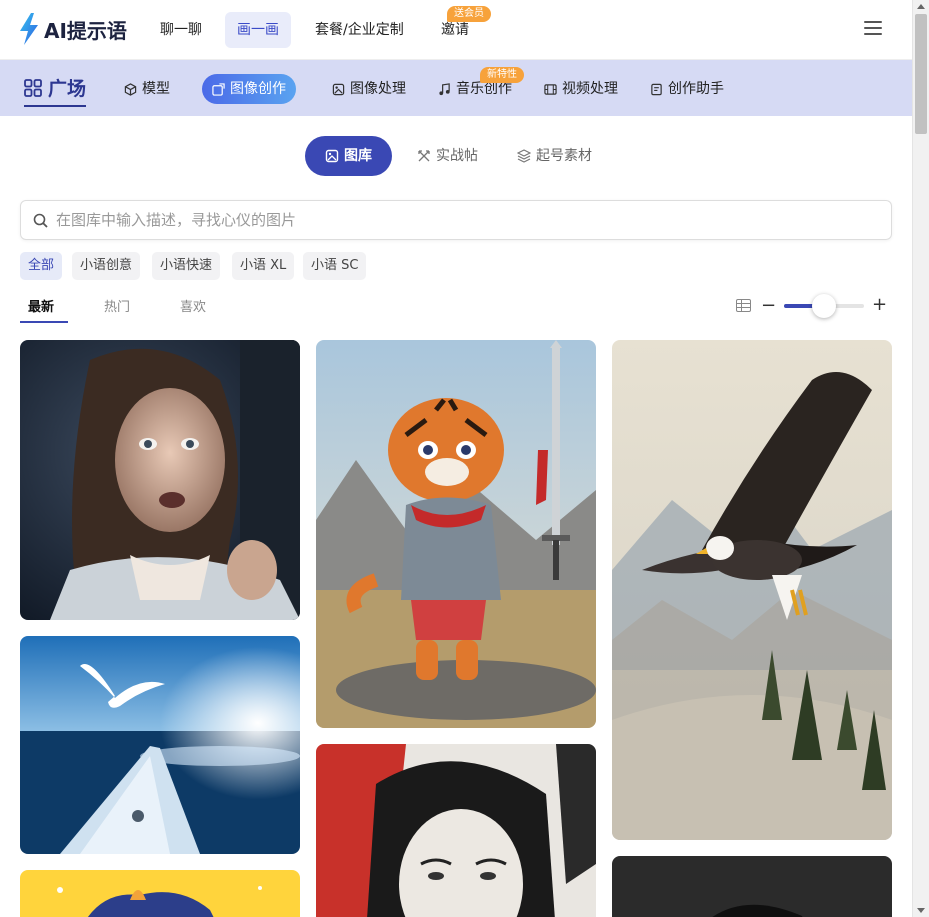 This screenshot has width=929, height=917. What do you see at coordinates (502, 75) in the screenshot?
I see `new-feature-badge: 新特性` at bounding box center [502, 75].